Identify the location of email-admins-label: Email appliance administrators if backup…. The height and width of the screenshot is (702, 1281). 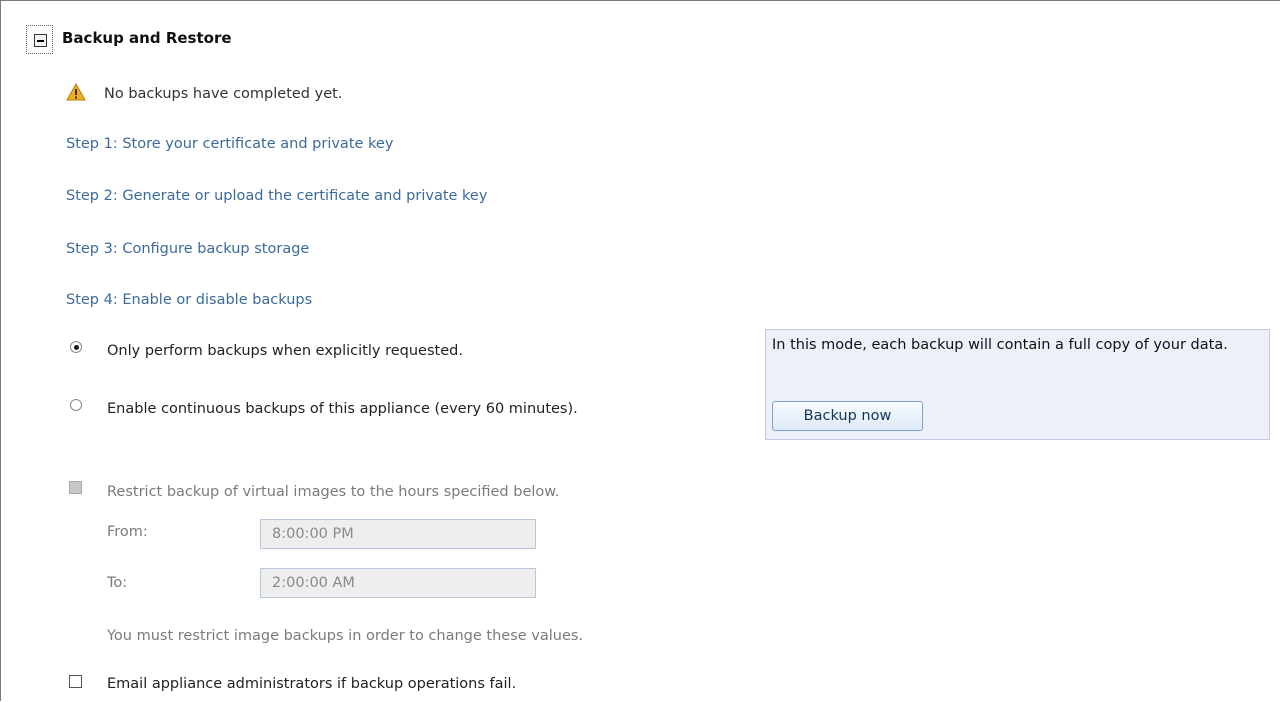
(311, 684).